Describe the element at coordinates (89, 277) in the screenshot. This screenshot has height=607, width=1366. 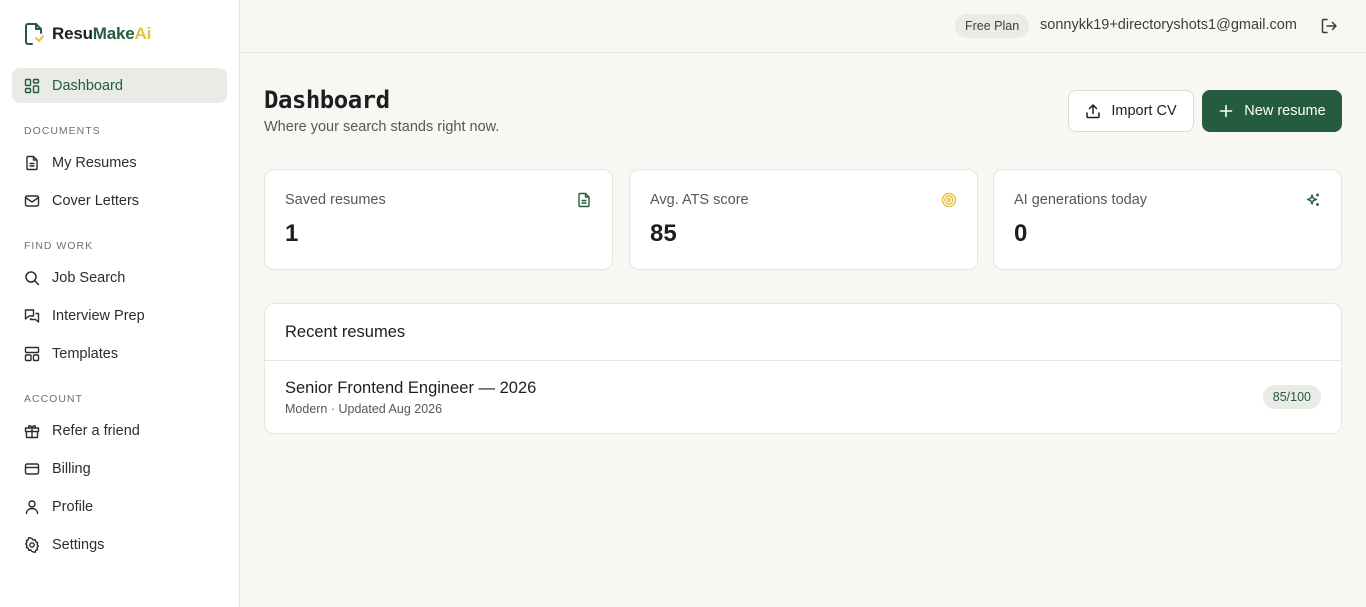
I see `sidebar-item-label: Job Search` at that location.